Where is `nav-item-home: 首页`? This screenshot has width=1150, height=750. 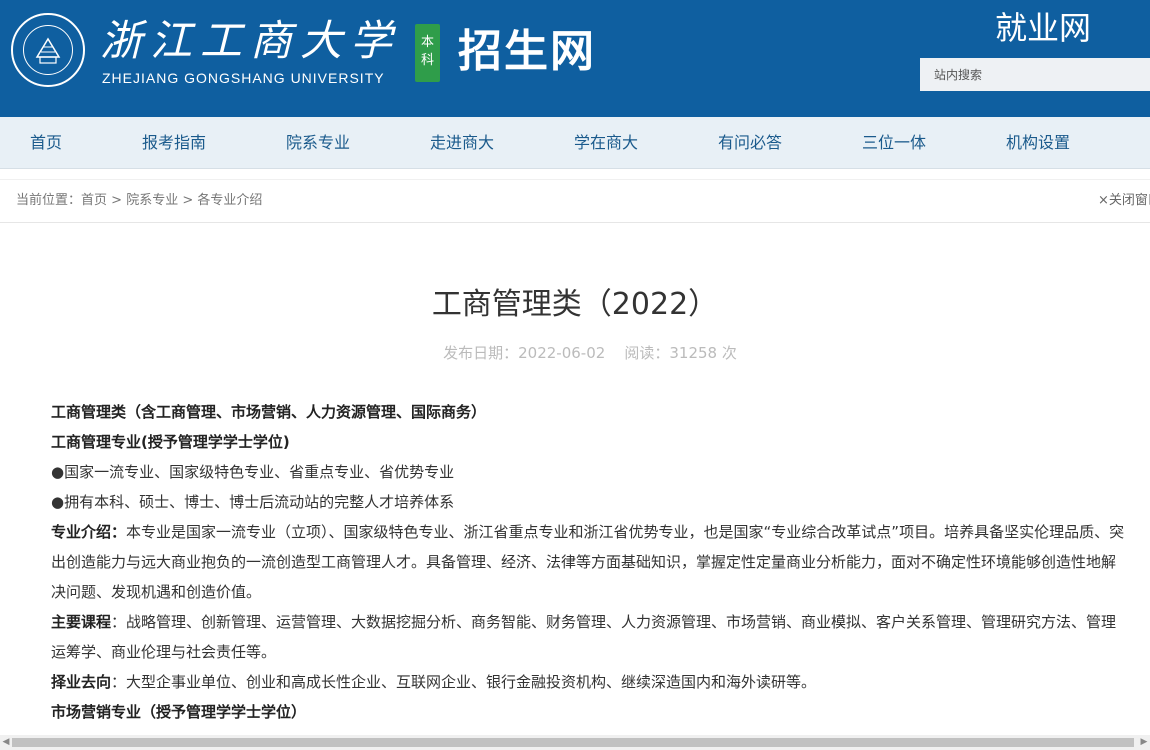 nav-item-home: 首页 is located at coordinates (46, 142).